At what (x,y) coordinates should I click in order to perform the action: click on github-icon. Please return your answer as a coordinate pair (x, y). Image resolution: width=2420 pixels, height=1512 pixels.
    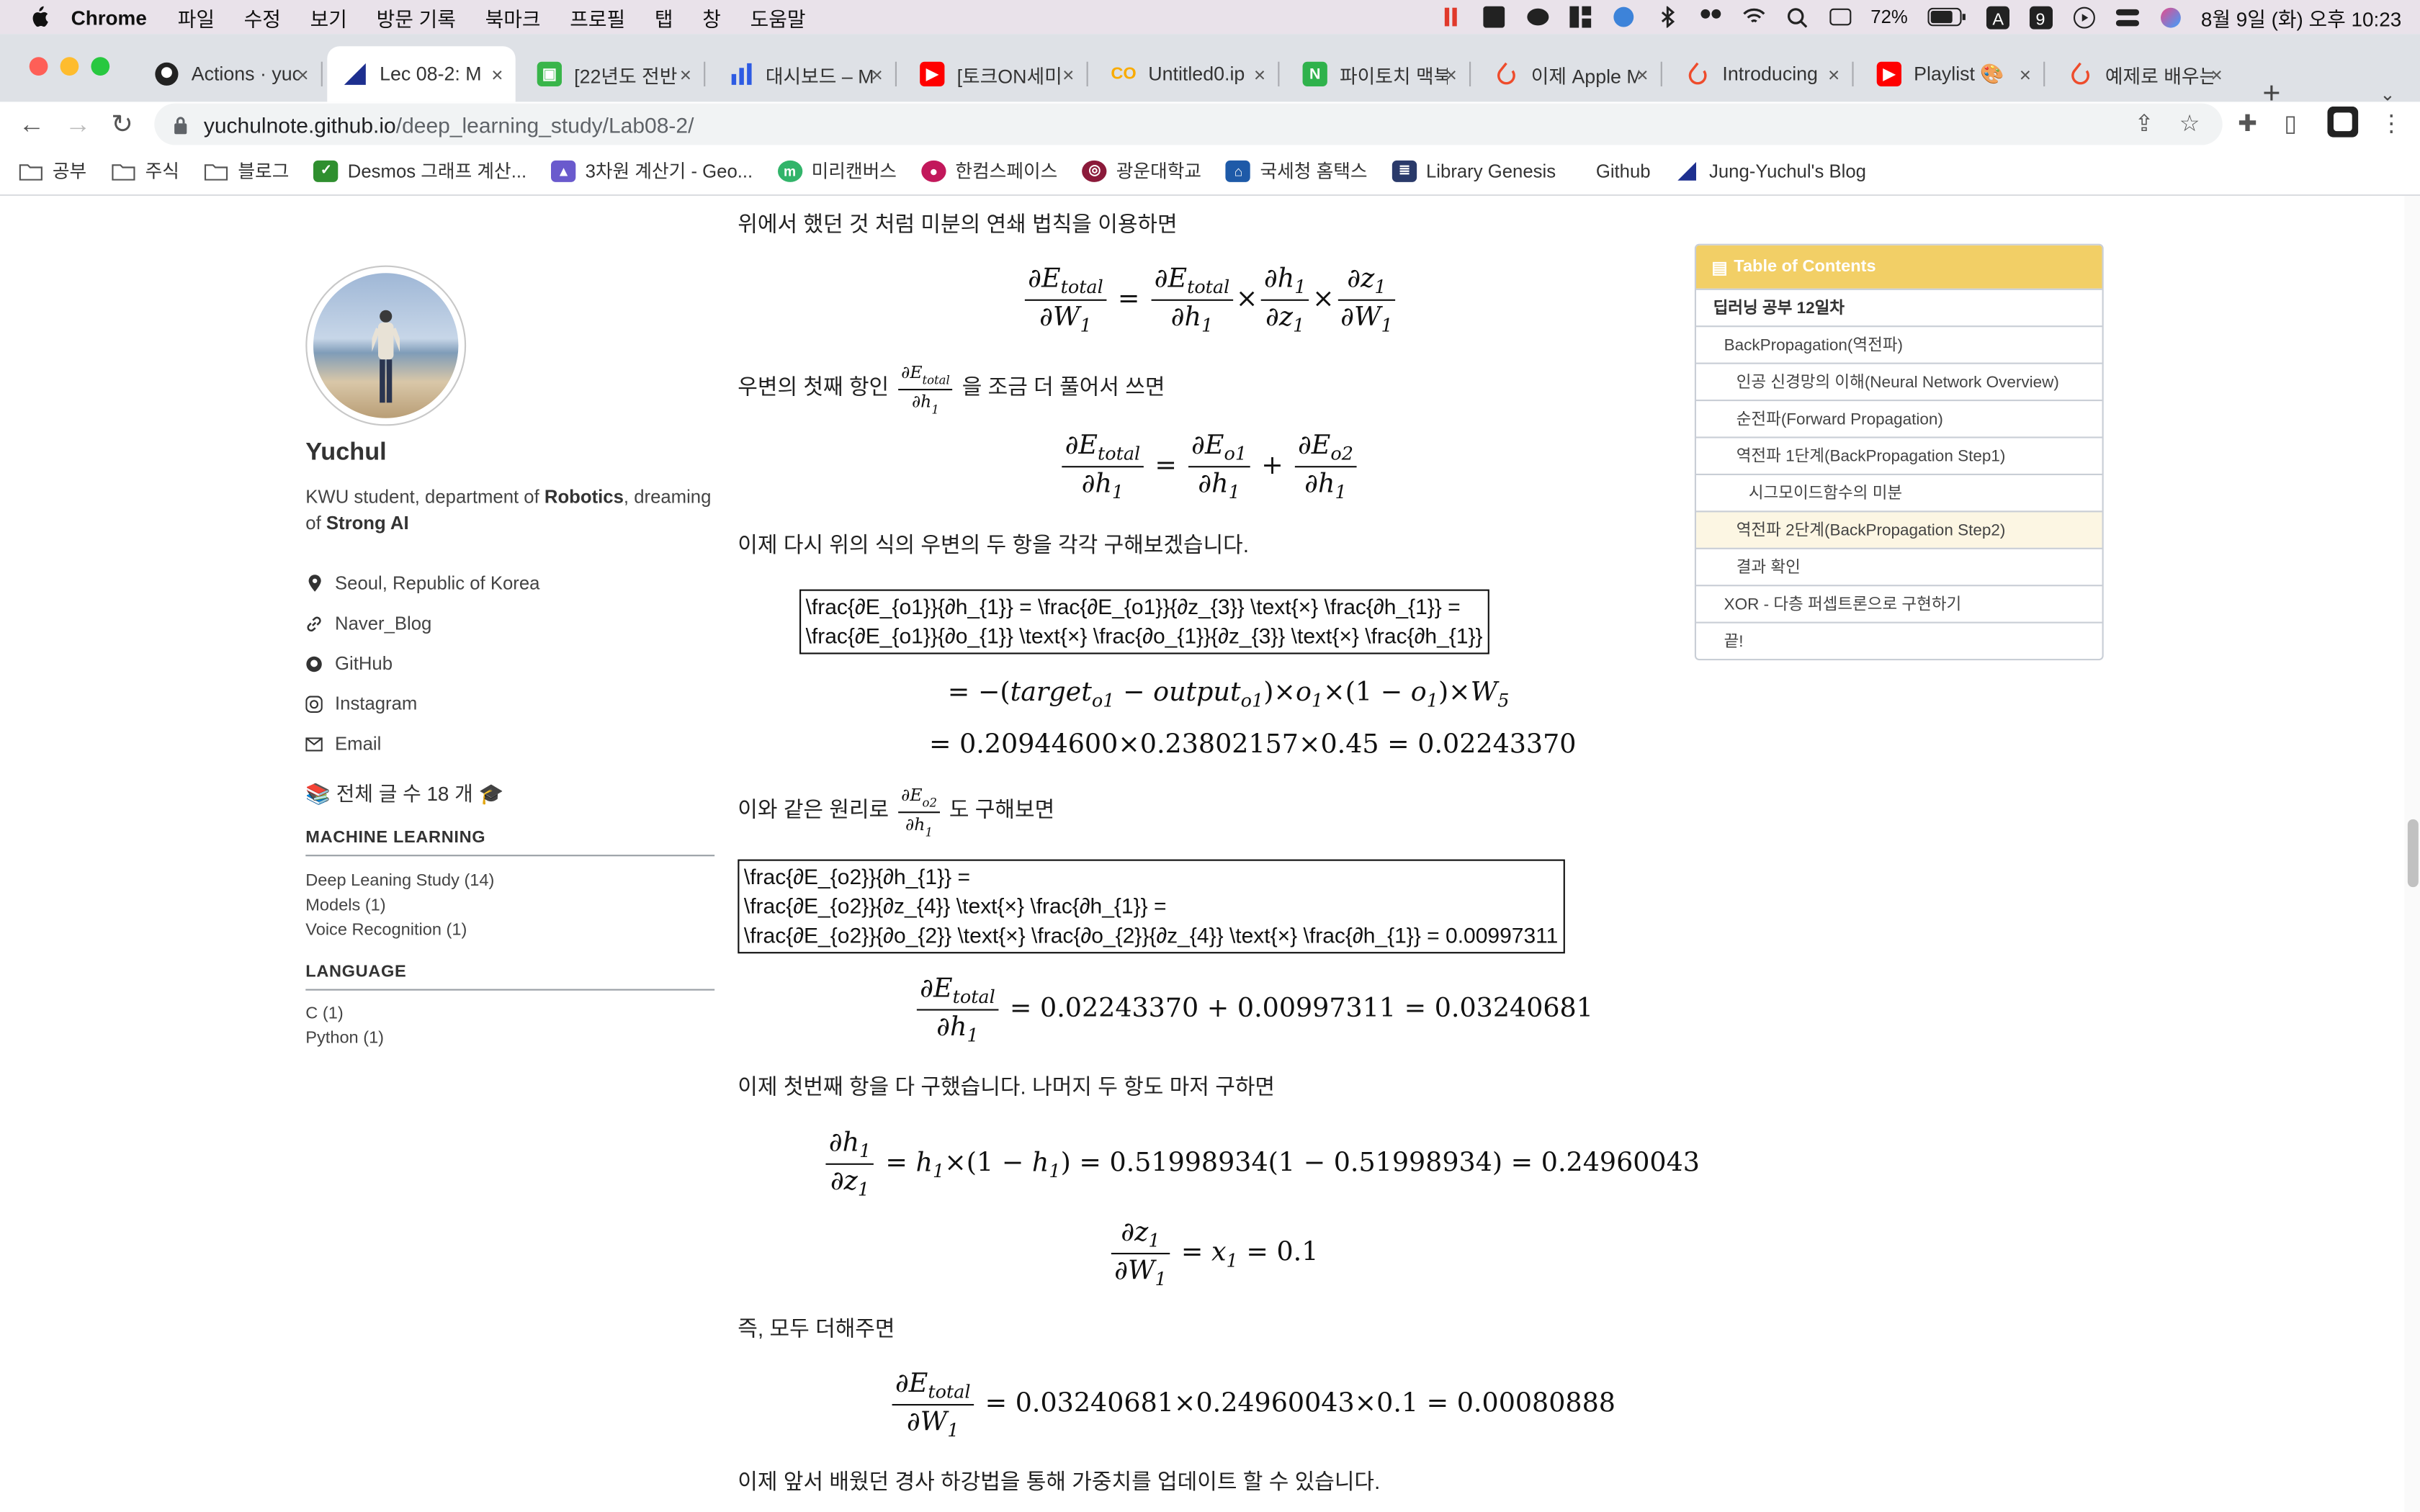
    Looking at the image, I should click on (166, 74).